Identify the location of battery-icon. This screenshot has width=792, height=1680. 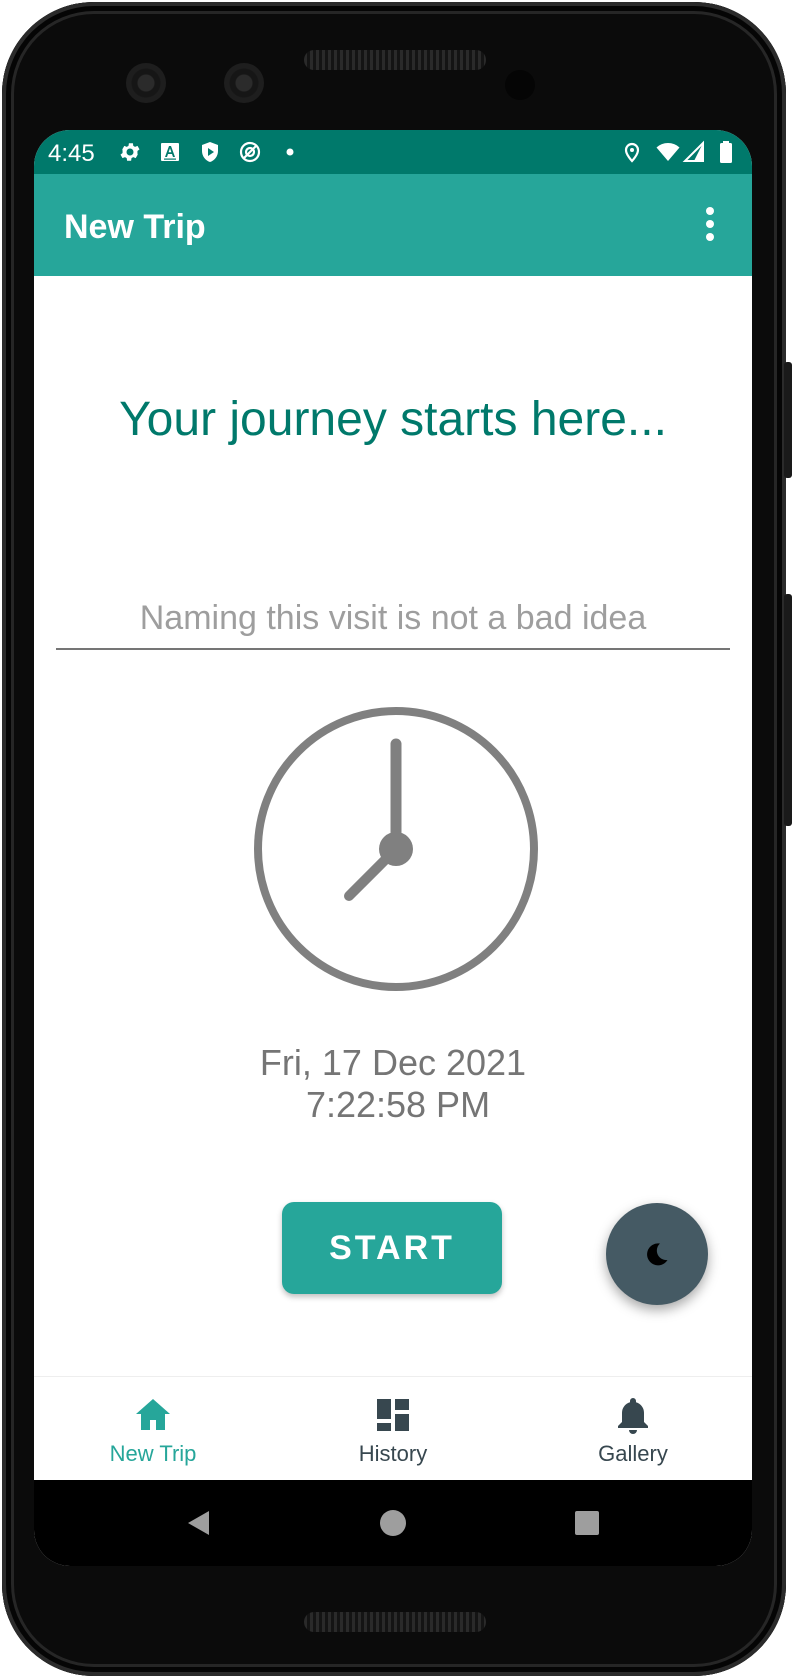
(726, 152).